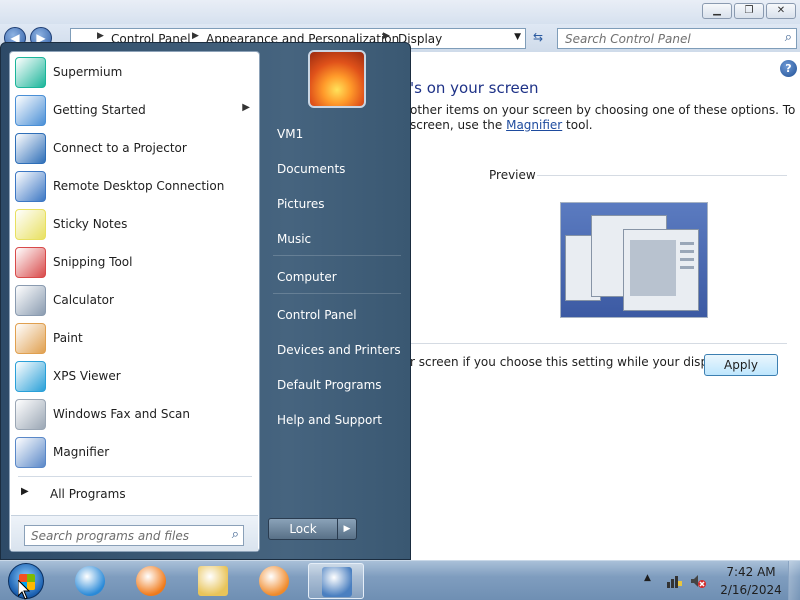 The width and height of the screenshot is (800, 600). I want to click on snipping-tool-icon, so click(30, 262).